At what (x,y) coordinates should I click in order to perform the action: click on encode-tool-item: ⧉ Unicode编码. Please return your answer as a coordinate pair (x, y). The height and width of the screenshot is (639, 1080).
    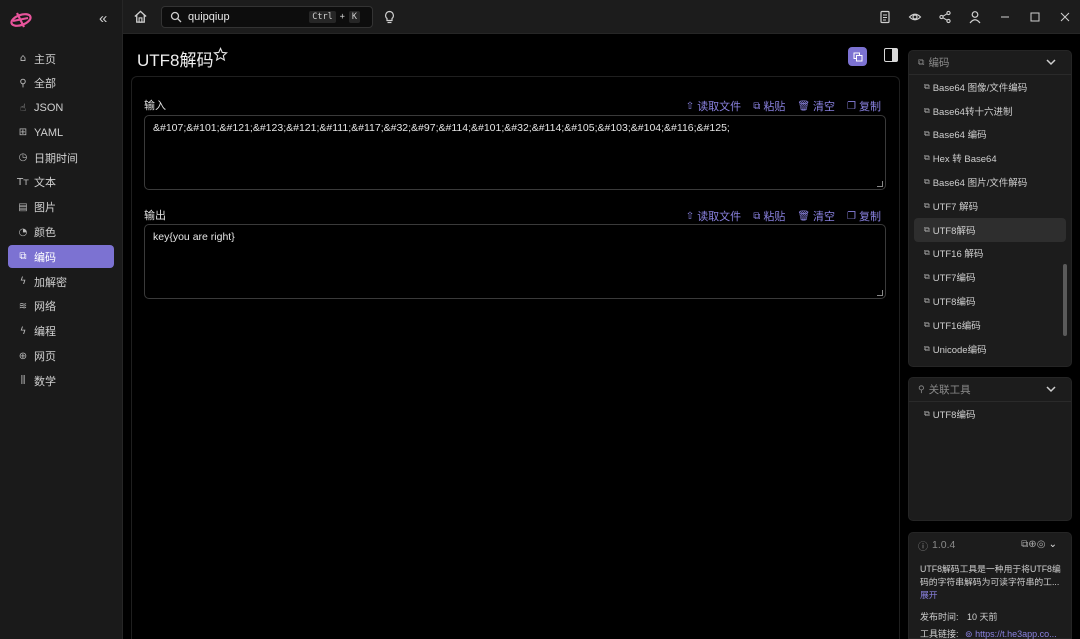
    Looking at the image, I should click on (990, 349).